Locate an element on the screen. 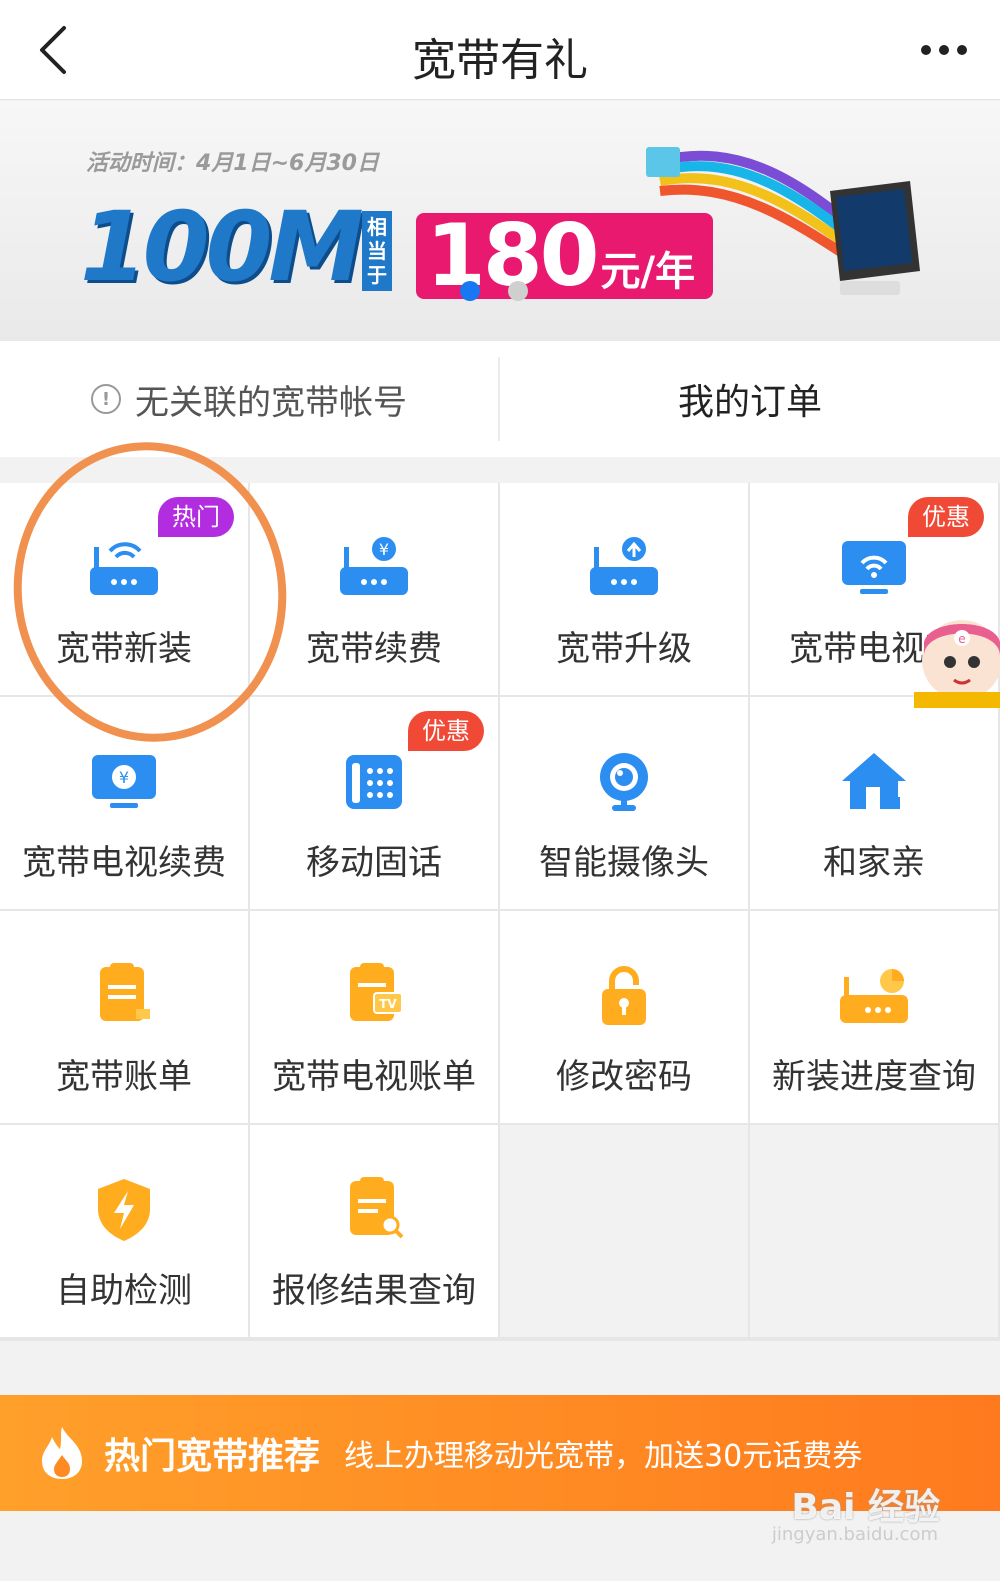 The width and height of the screenshot is (1000, 1581). info-icon: ! is located at coordinates (106, 399).